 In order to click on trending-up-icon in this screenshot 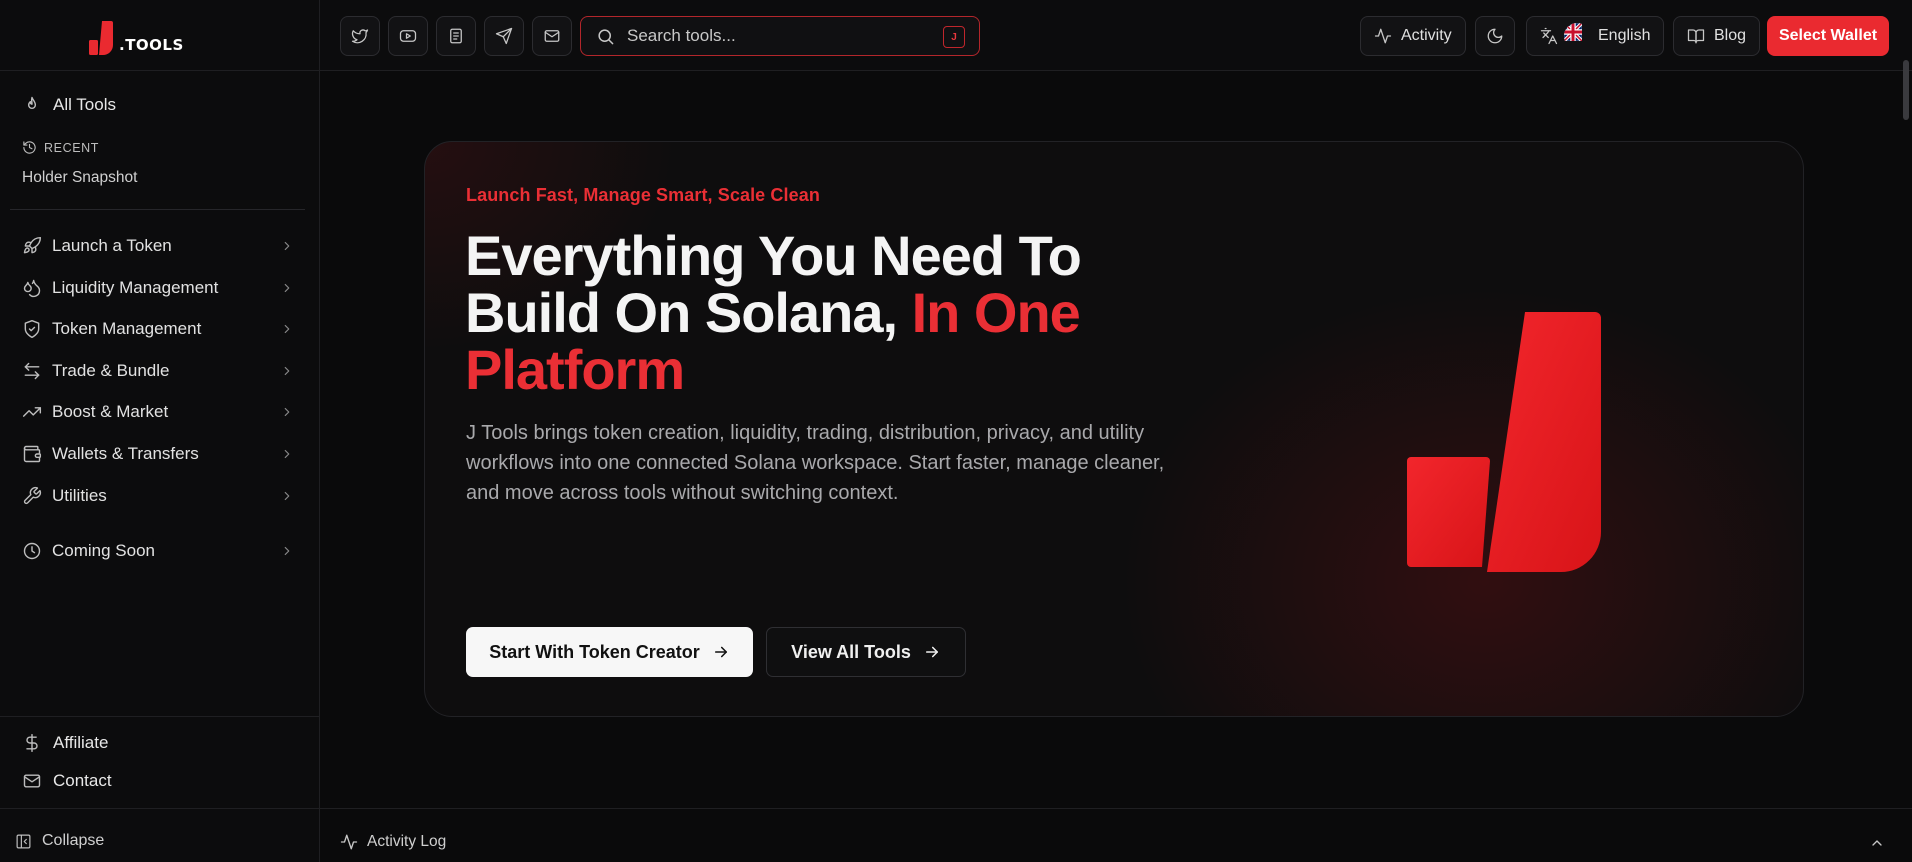, I will do `click(32, 412)`.